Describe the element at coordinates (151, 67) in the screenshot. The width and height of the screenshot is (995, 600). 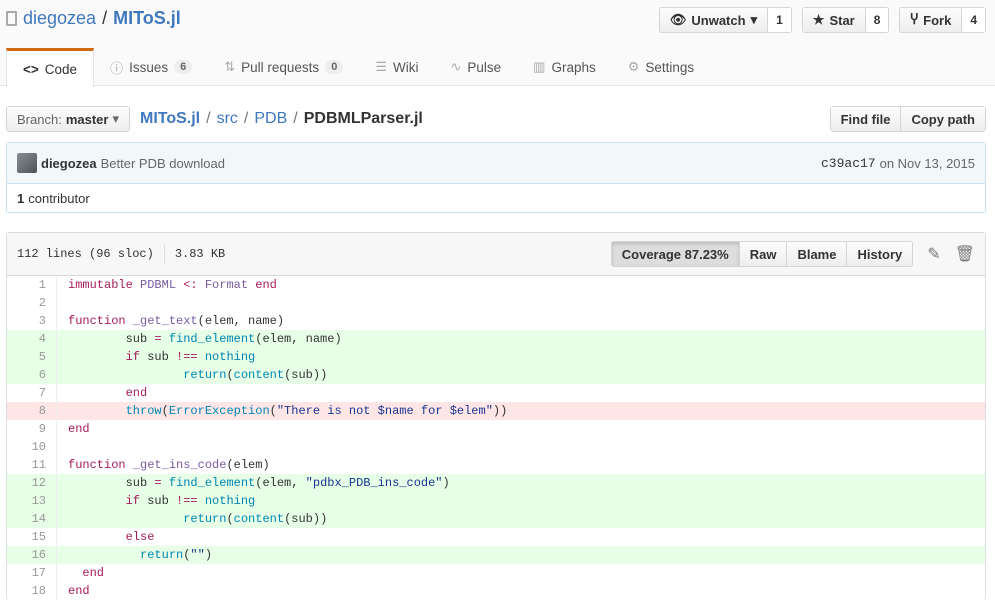
I see `tab-issues: ⓘ Issues 6` at that location.